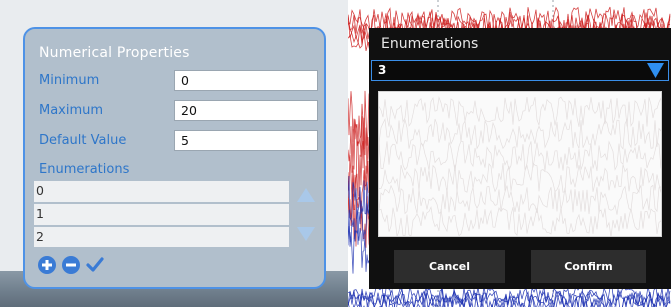 This screenshot has width=671, height=307. I want to click on enumerations-label: Enumerations, so click(84, 169).